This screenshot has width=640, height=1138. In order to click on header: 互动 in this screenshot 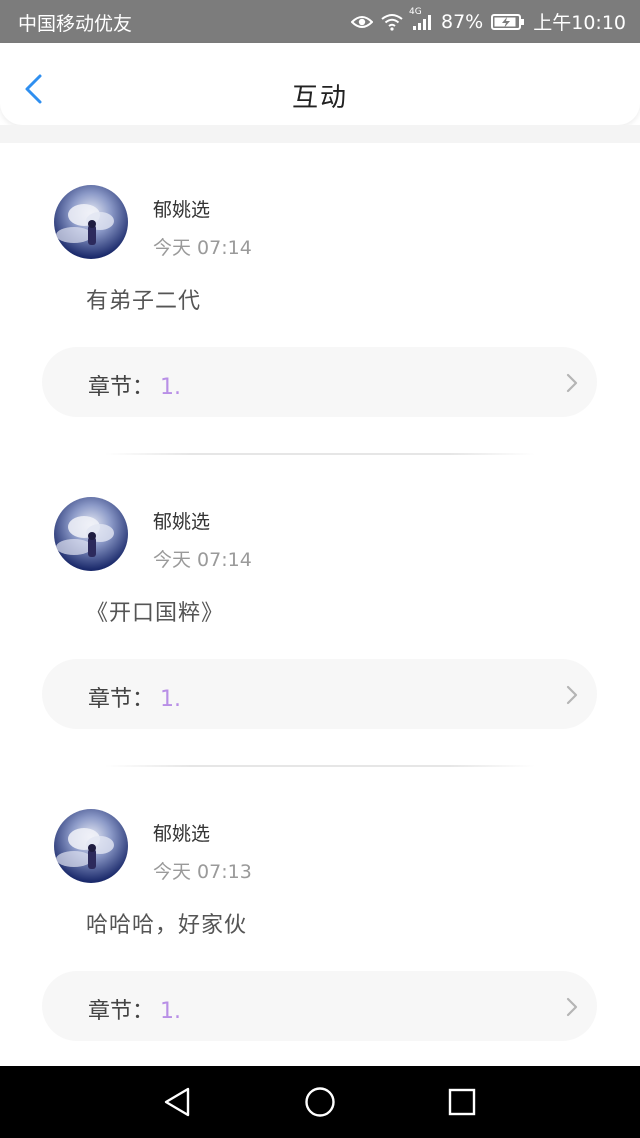, I will do `click(320, 84)`.